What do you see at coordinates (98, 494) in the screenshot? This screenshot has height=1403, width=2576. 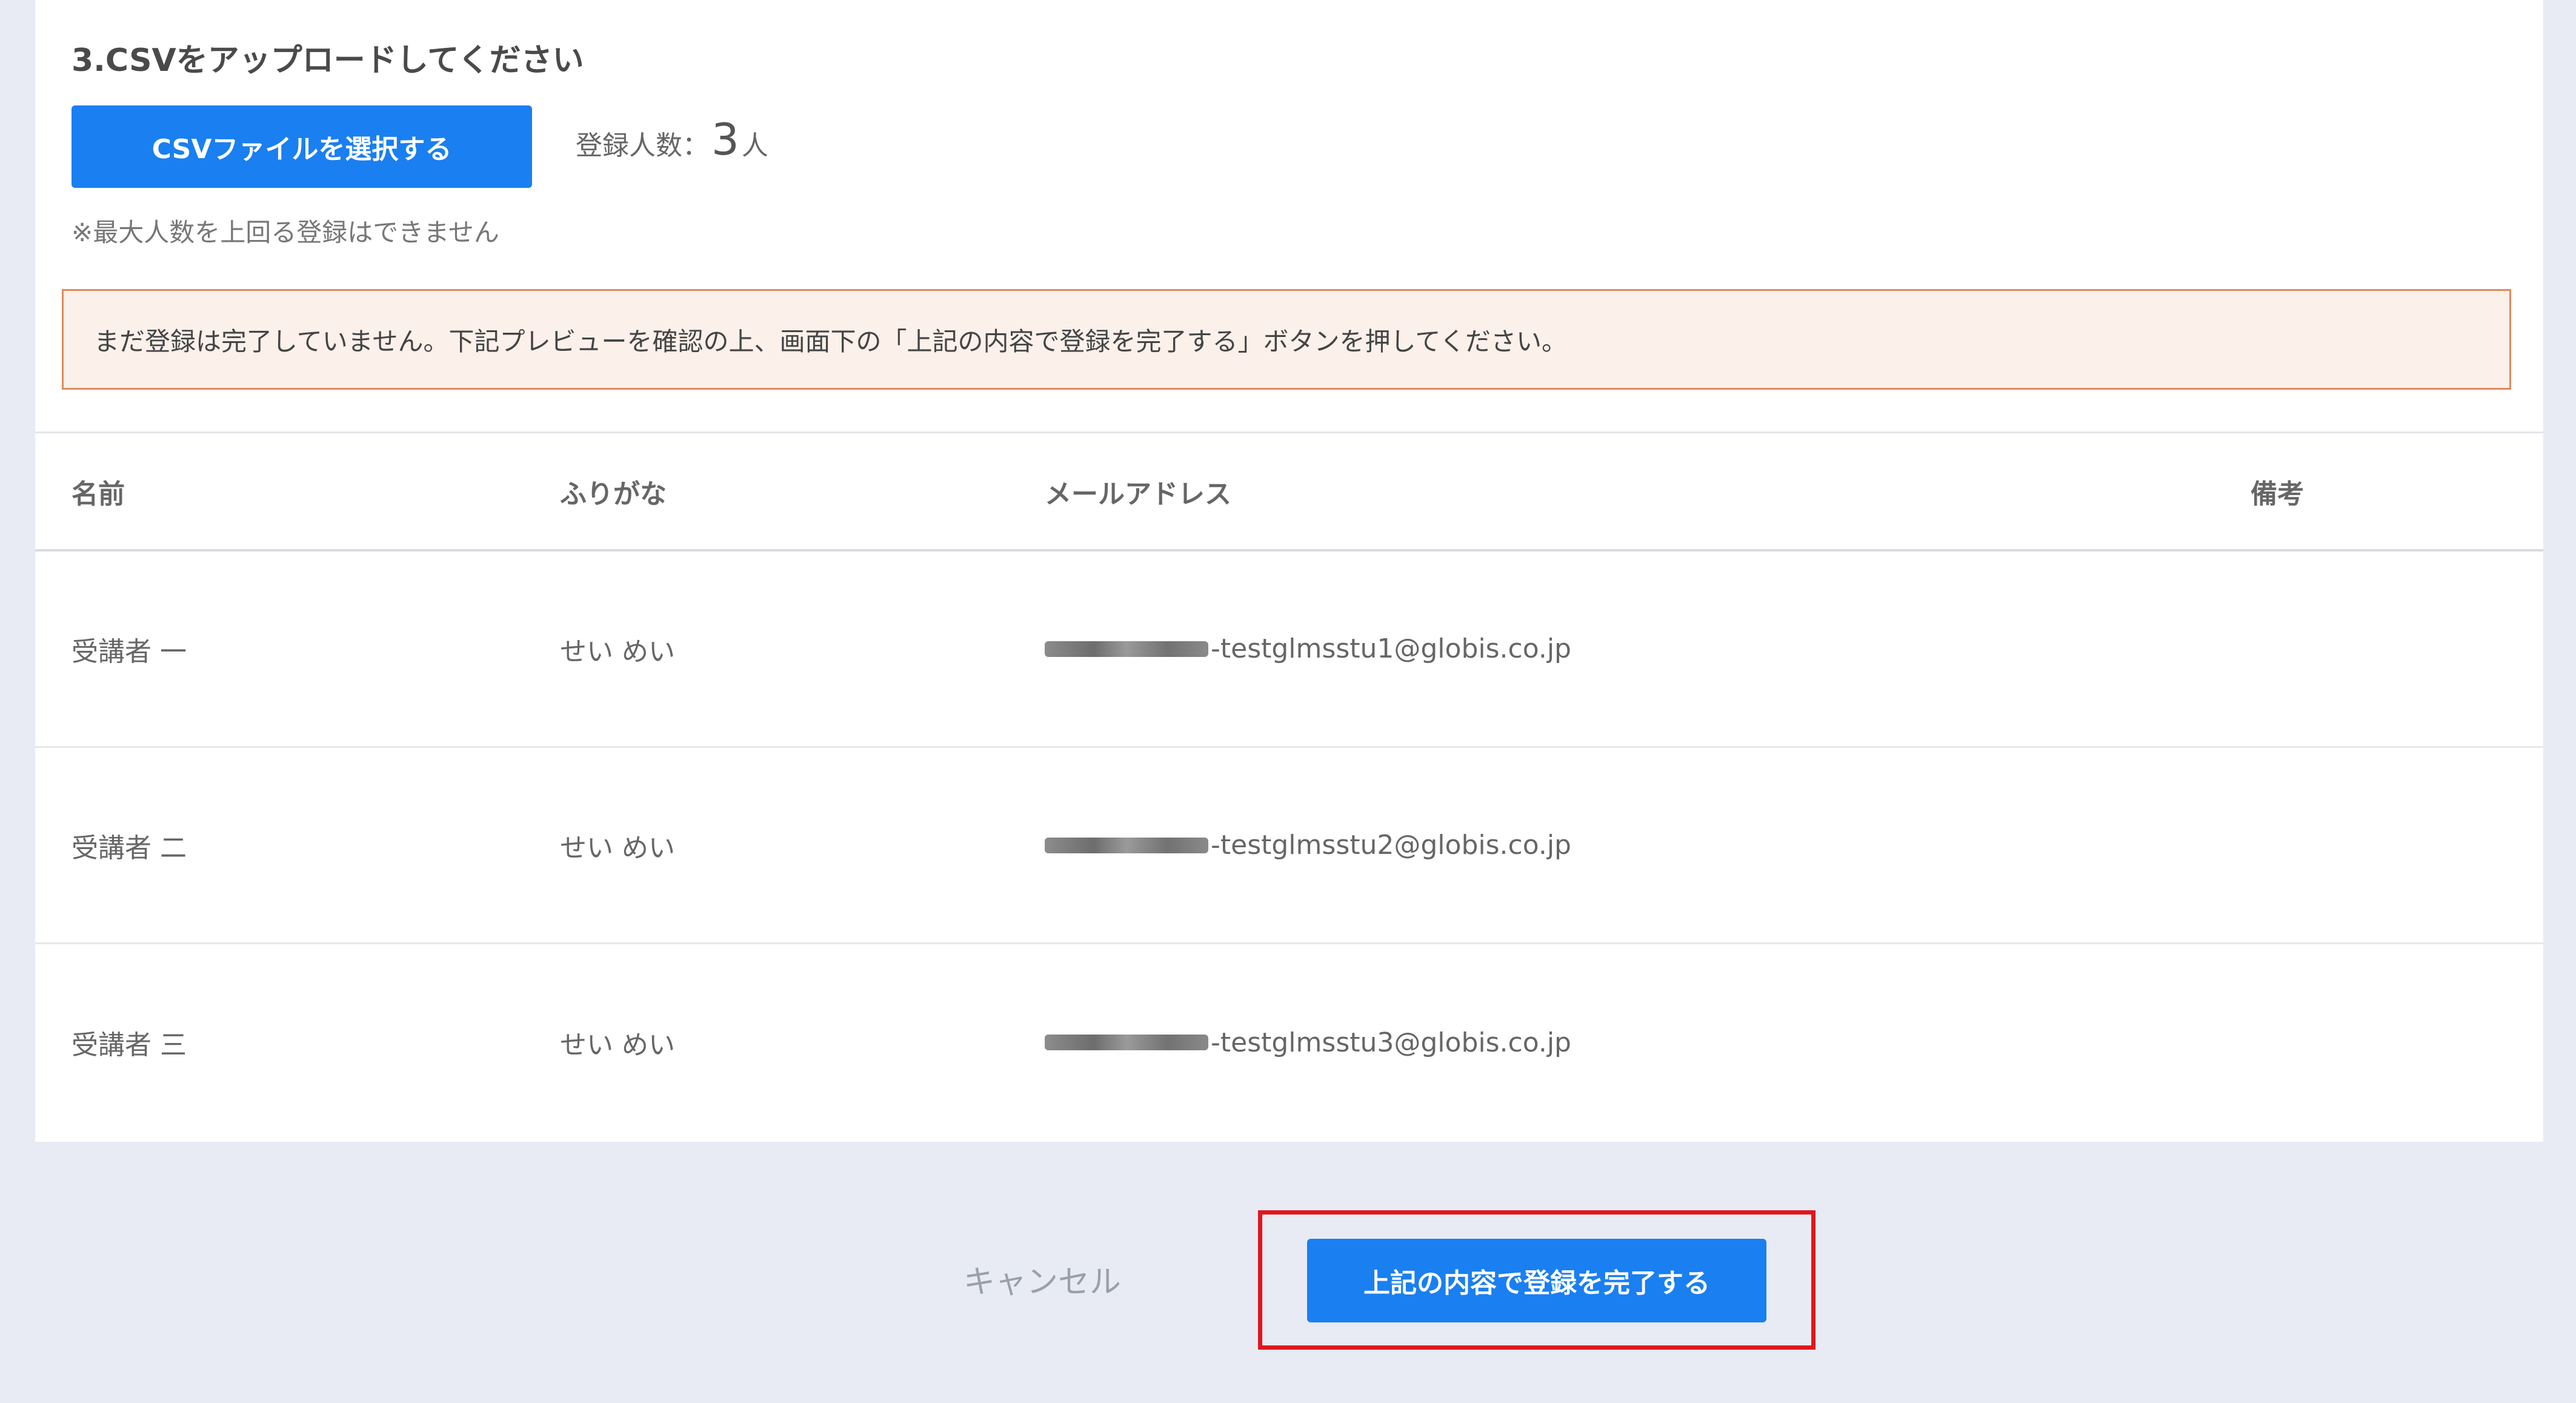 I see `header-name: 名前` at bounding box center [98, 494].